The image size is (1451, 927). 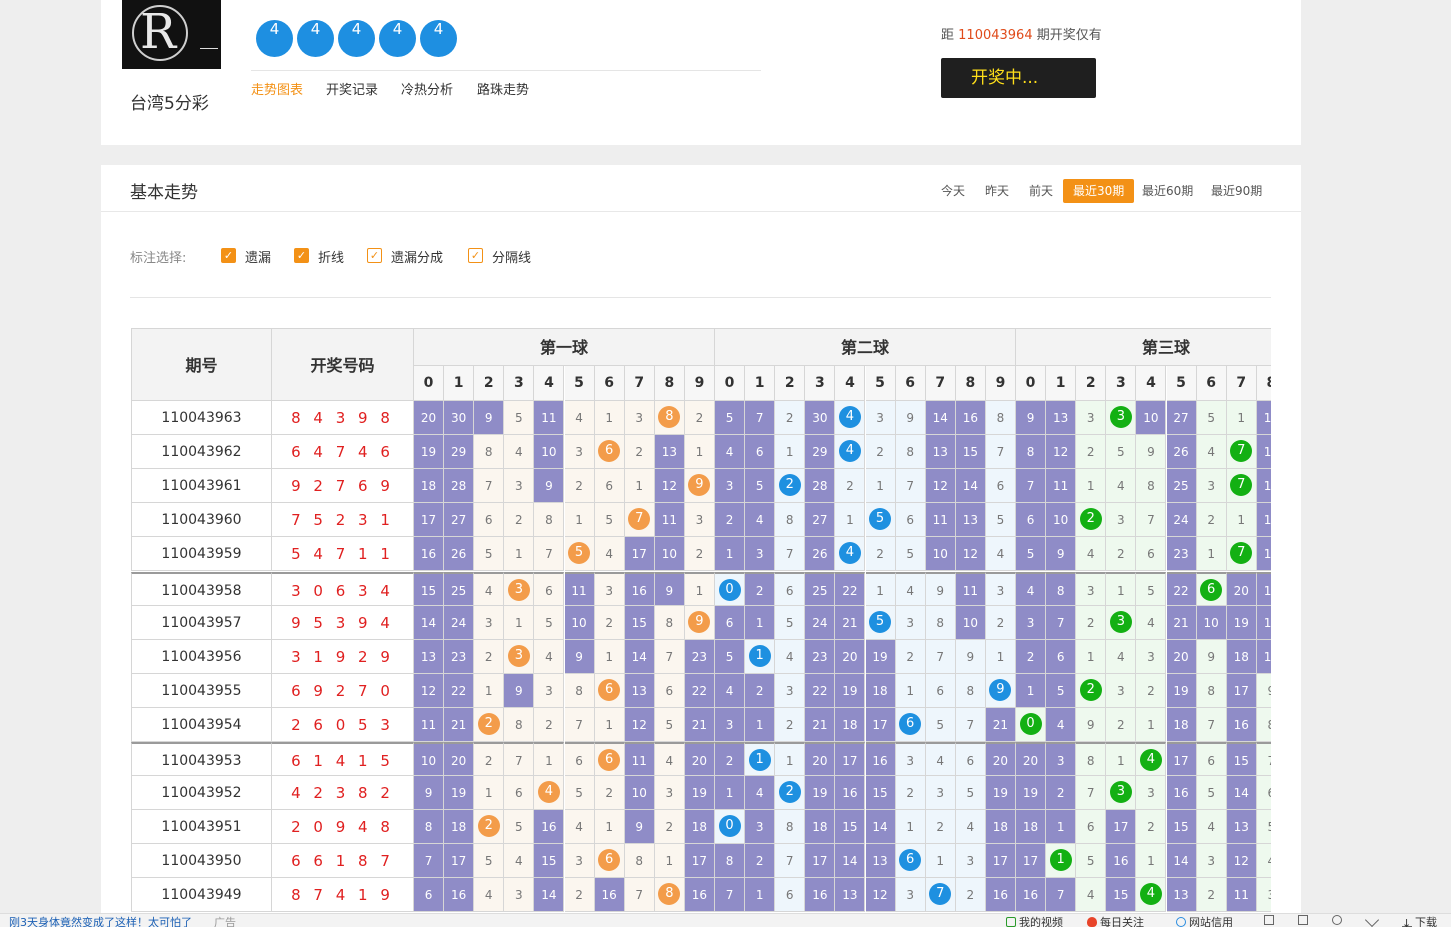 I want to click on range-tab-last-90: 最近90期, so click(x=1236, y=191).